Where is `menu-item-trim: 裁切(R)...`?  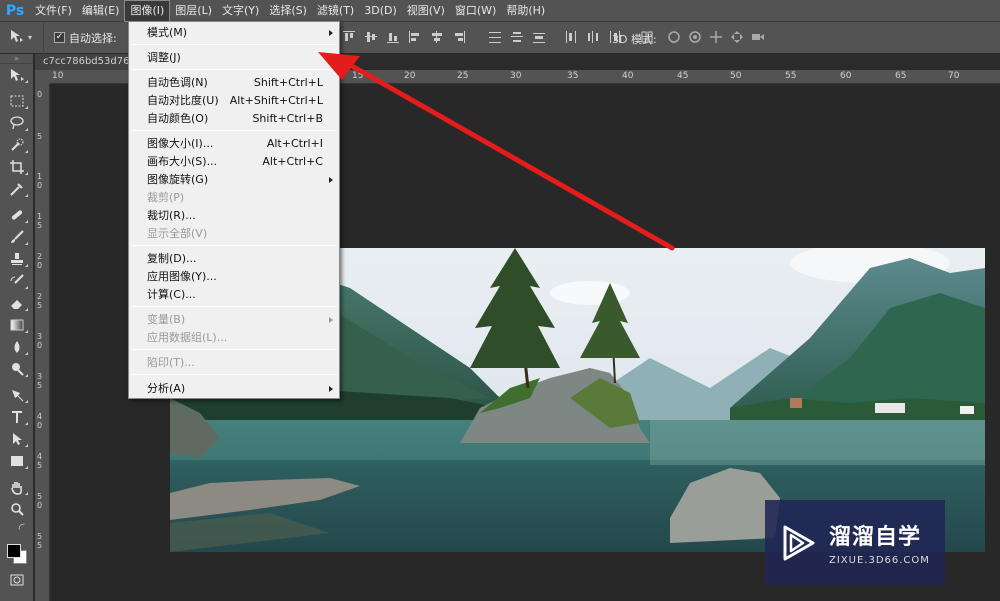
menu-item-trim: 裁切(R)... is located at coordinates (234, 216).